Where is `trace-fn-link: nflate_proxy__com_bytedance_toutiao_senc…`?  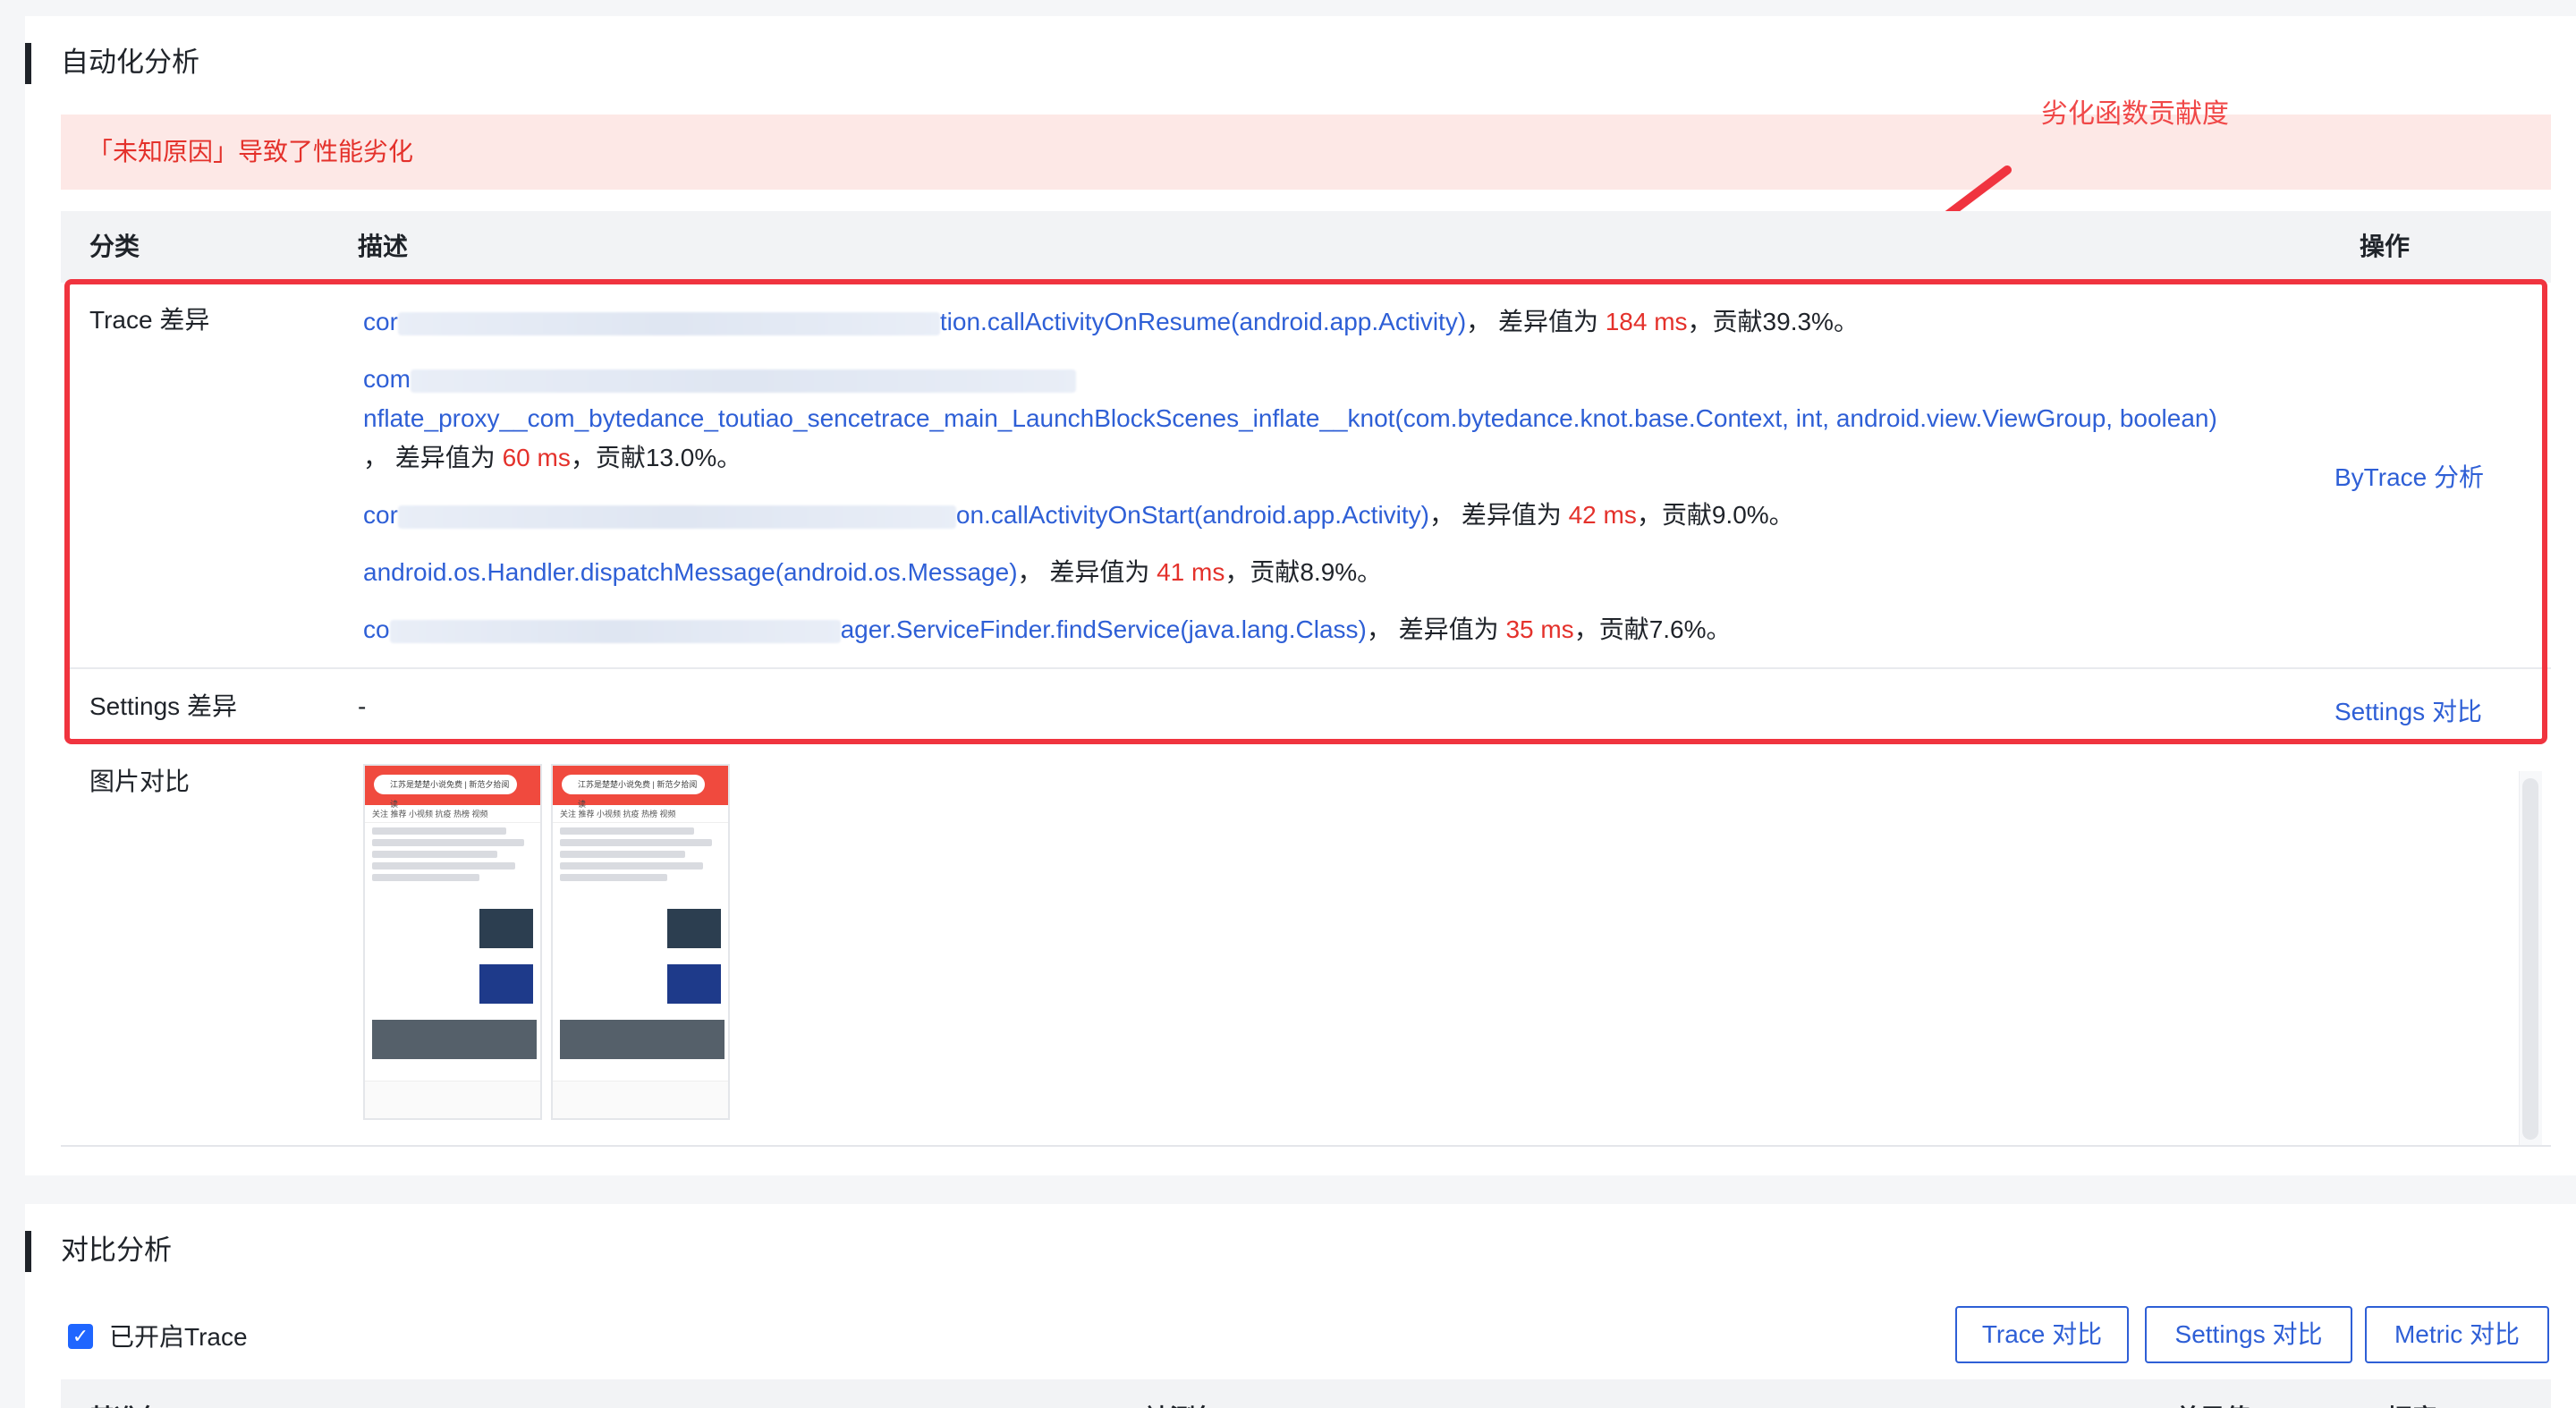
trace-fn-link: nflate_proxy__com_bytedance_toutiao_senc… is located at coordinates (1290, 418).